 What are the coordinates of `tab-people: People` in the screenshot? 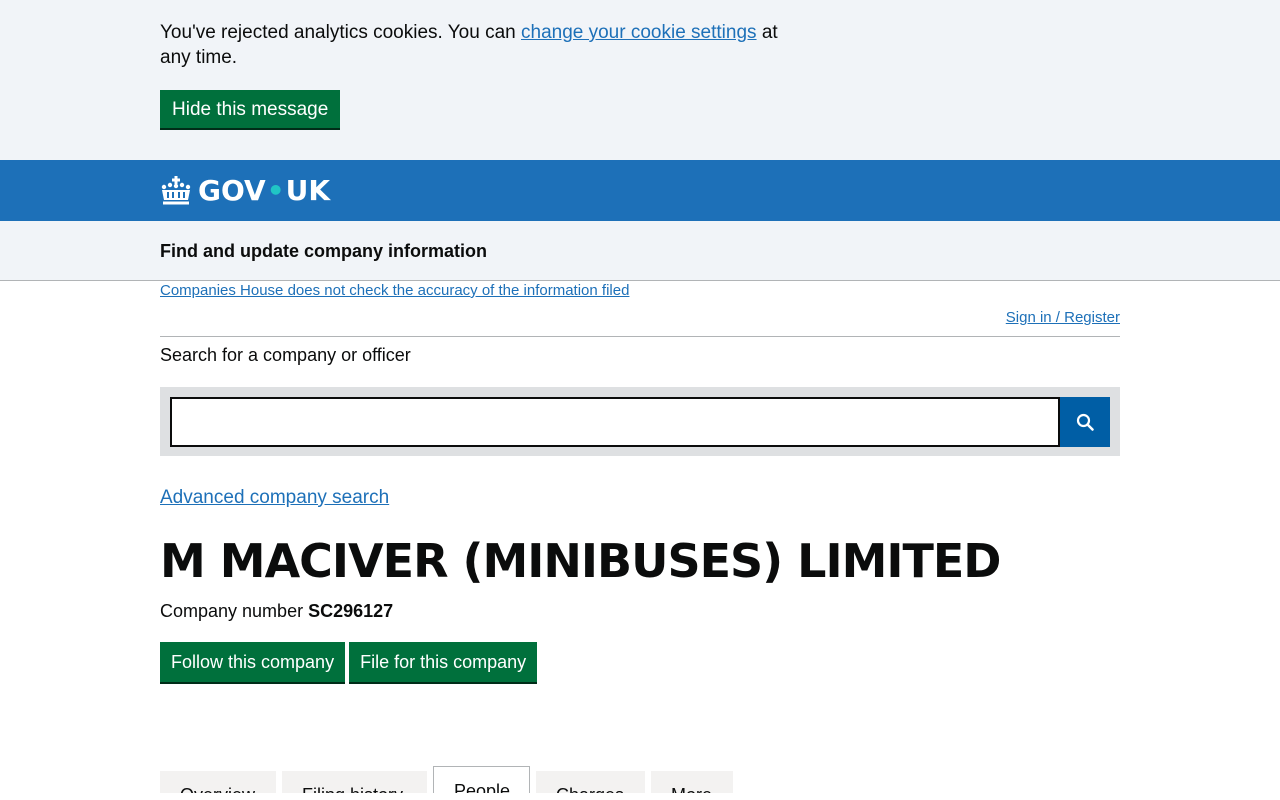 It's located at (481, 779).